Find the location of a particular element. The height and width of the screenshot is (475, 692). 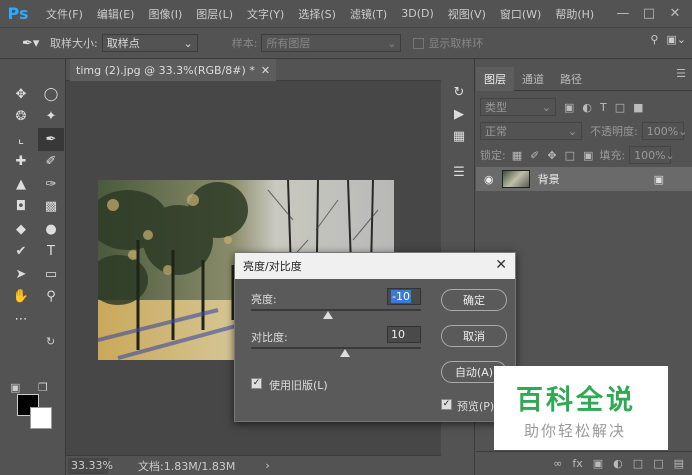

type-filter-icon: T is located at coordinates (603, 107).